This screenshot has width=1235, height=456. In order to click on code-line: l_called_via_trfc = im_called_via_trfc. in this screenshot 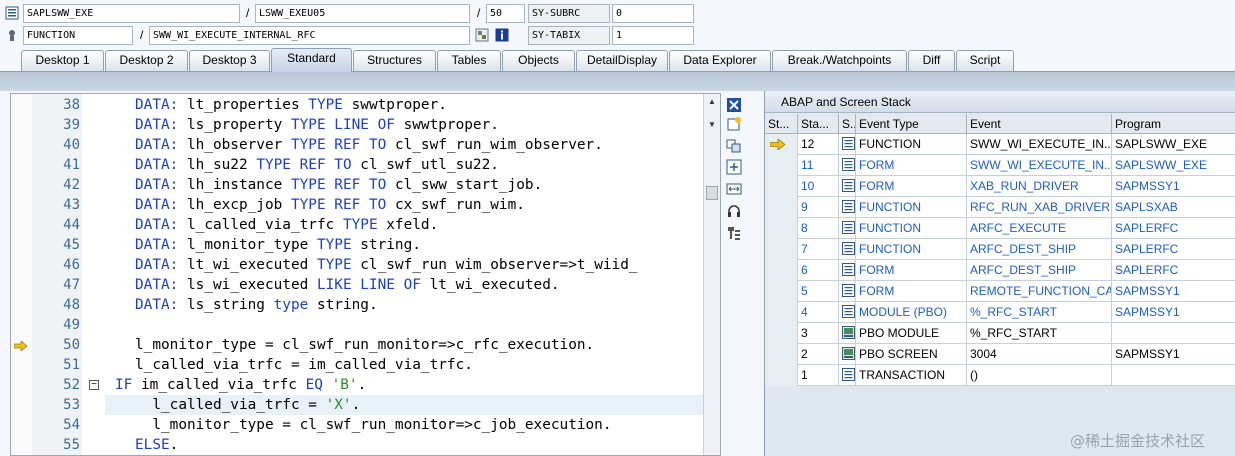, I will do `click(427, 365)`.